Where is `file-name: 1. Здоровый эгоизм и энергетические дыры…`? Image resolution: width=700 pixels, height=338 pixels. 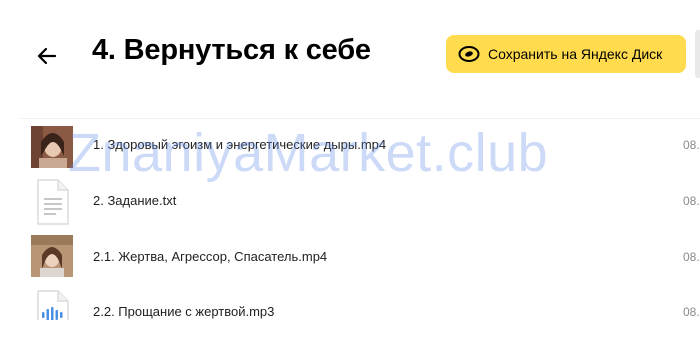 file-name: 1. Здоровый эгоизм и энергетические дыры… is located at coordinates (240, 144).